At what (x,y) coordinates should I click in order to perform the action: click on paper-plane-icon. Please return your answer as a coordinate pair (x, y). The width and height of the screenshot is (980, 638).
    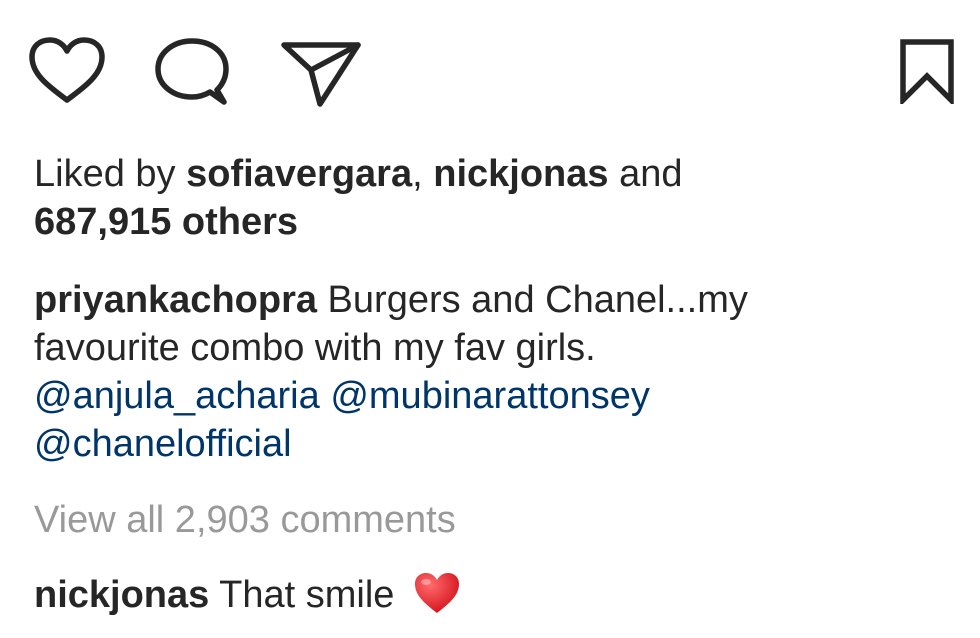
    Looking at the image, I should click on (321, 74).